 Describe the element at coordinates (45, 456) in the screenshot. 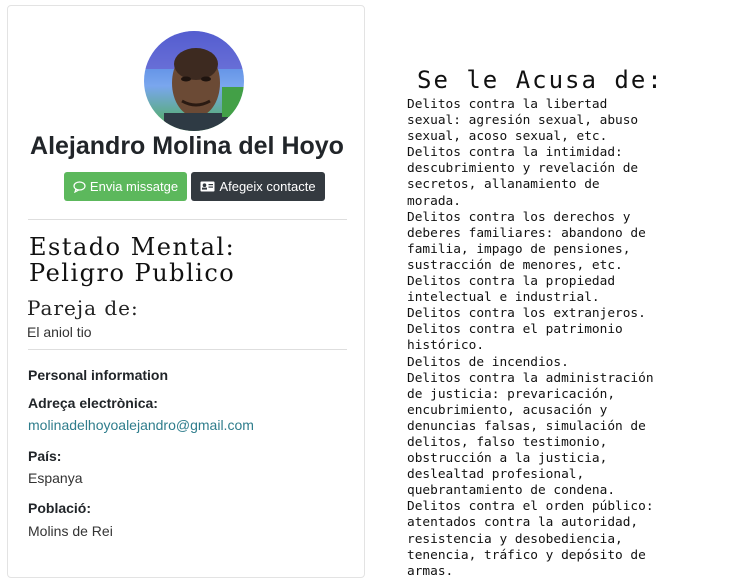

I see `country-label: País:` at that location.